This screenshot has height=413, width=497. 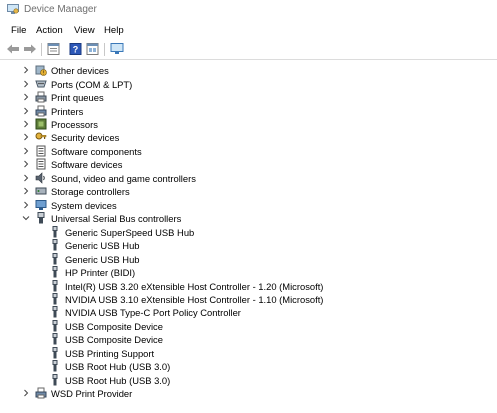 What do you see at coordinates (84, 205) in the screenshot?
I see `tree-item-label: System devices` at bounding box center [84, 205].